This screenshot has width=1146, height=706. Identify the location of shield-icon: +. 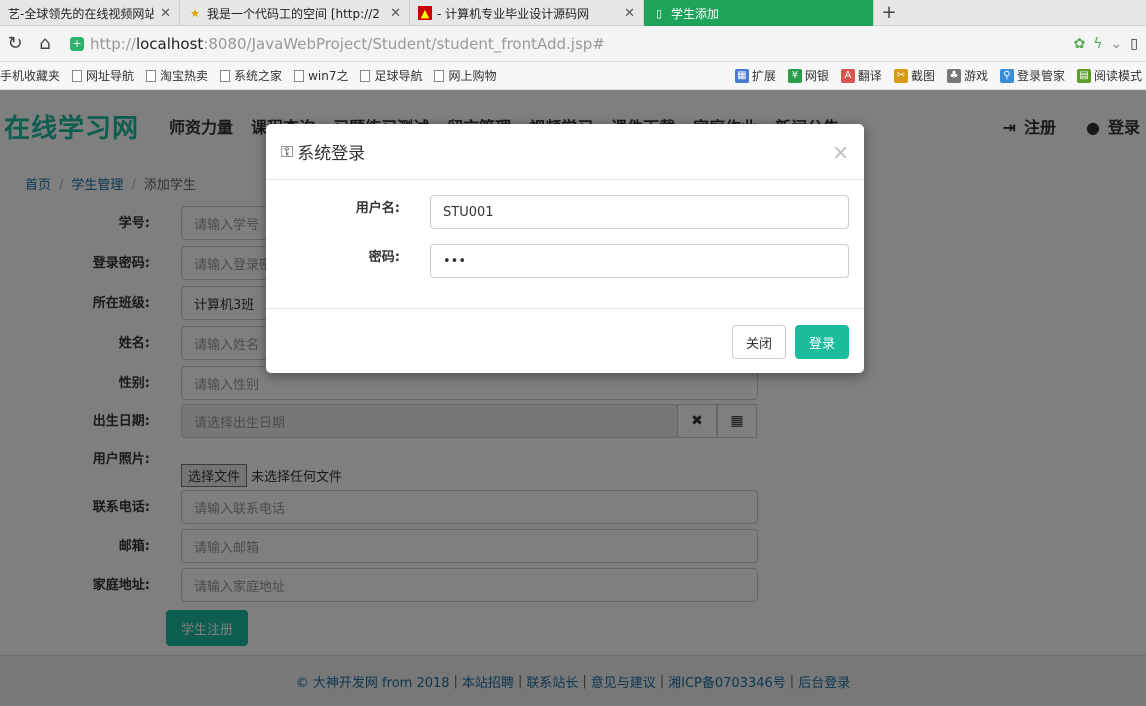
(77, 43).